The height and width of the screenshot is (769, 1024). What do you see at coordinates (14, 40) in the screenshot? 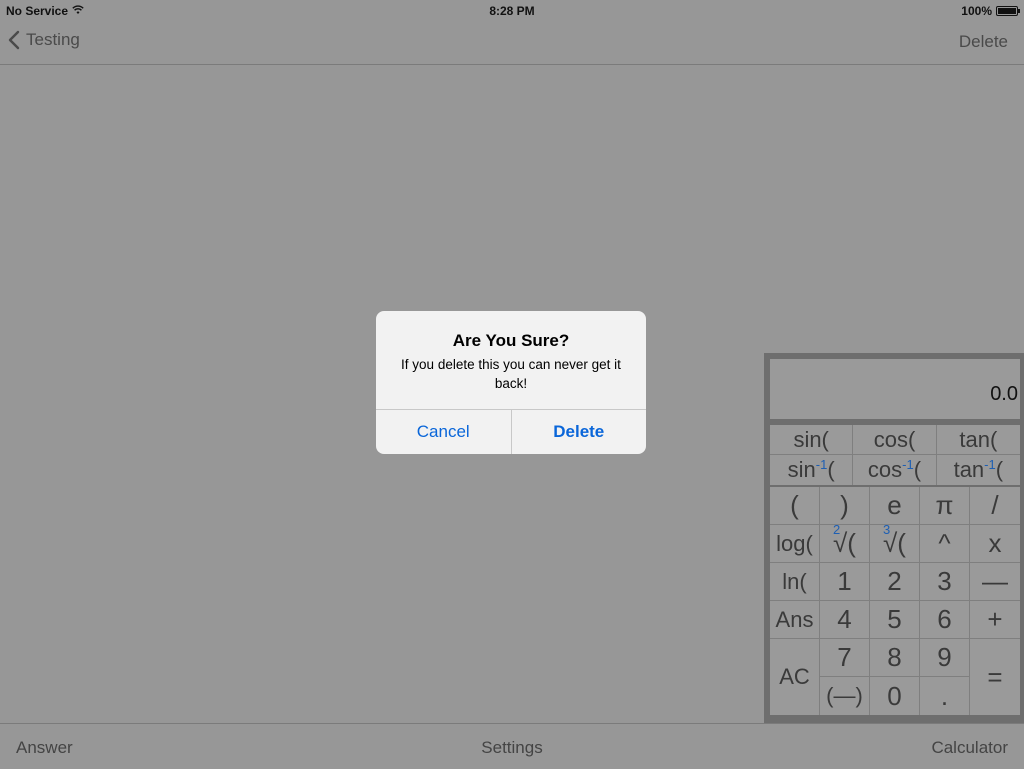
I see `chevron-left-icon` at bounding box center [14, 40].